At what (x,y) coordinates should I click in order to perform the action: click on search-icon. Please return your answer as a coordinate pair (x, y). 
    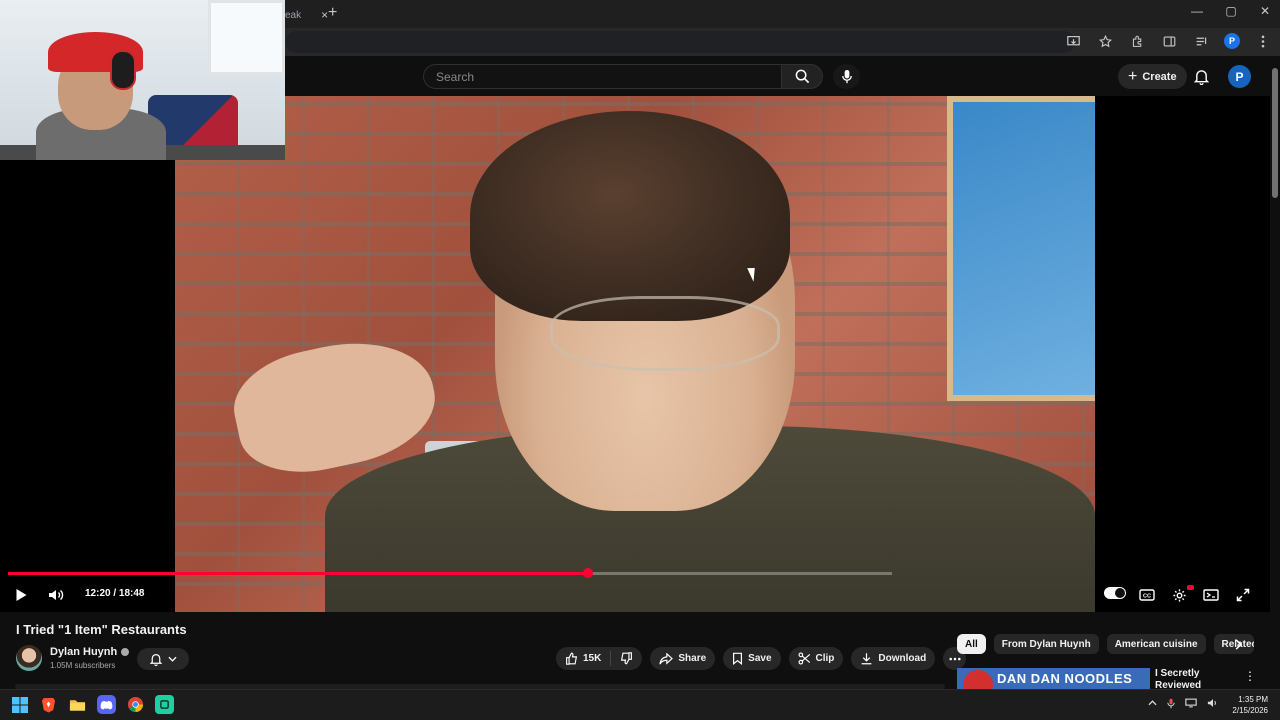
    Looking at the image, I should click on (802, 76).